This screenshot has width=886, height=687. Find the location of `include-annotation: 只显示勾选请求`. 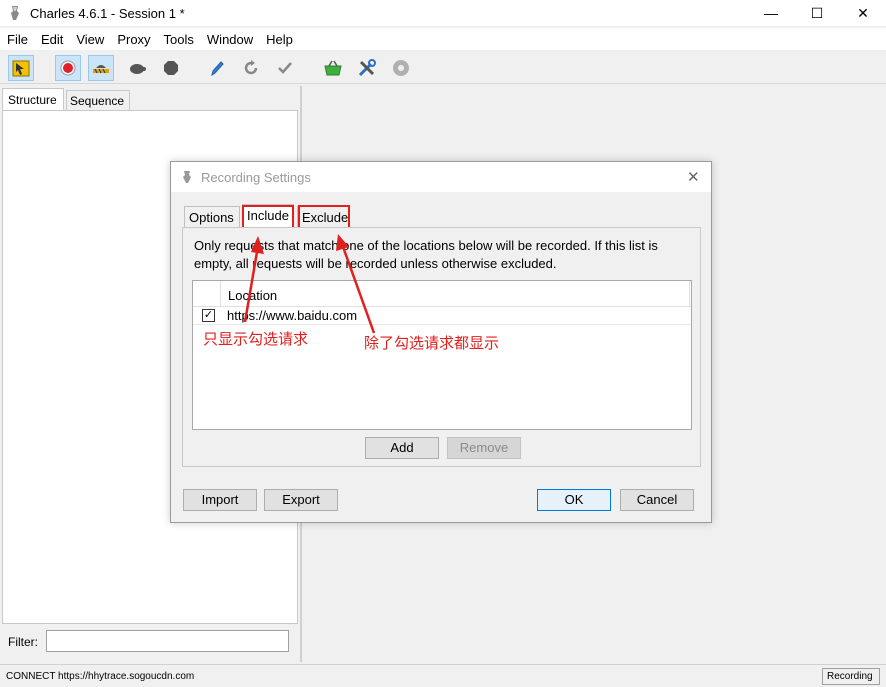

include-annotation: 只显示勾选请求 is located at coordinates (256, 339).